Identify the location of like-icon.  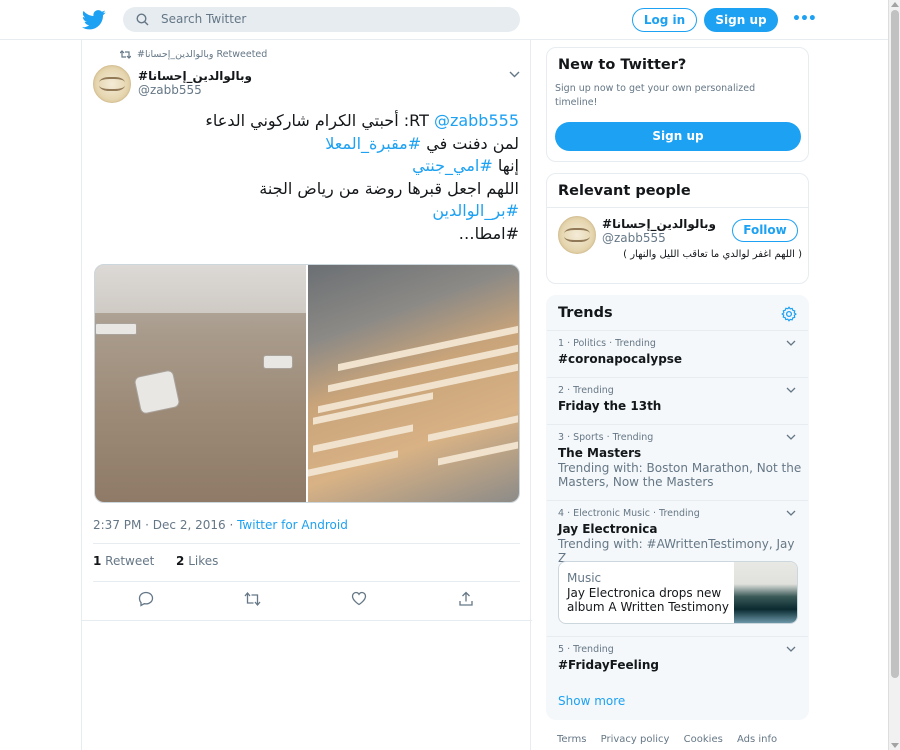
(359, 598).